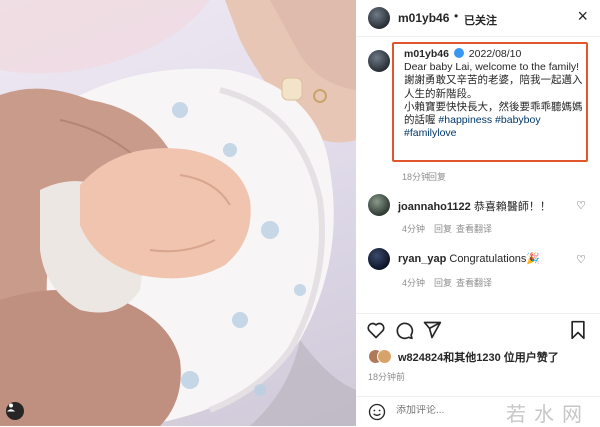 This screenshot has height=427, width=600. I want to click on caption-line-1: Dear baby Lai, welcome to the family!, so click(492, 67).